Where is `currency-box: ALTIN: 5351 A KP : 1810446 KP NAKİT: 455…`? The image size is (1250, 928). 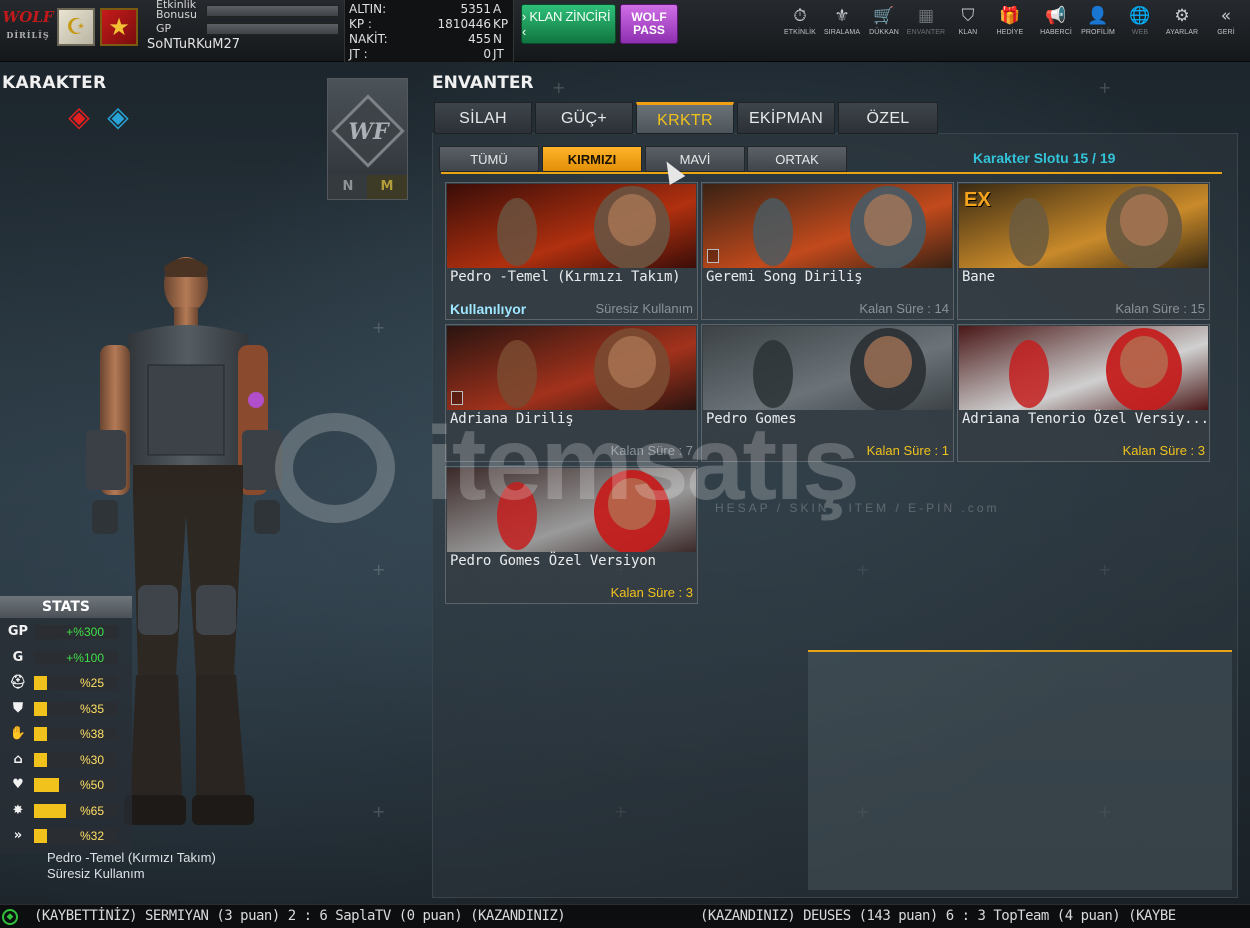 currency-box: ALTIN: 5351 A KP : 1810446 KP NAKİT: 455… is located at coordinates (429, 31).